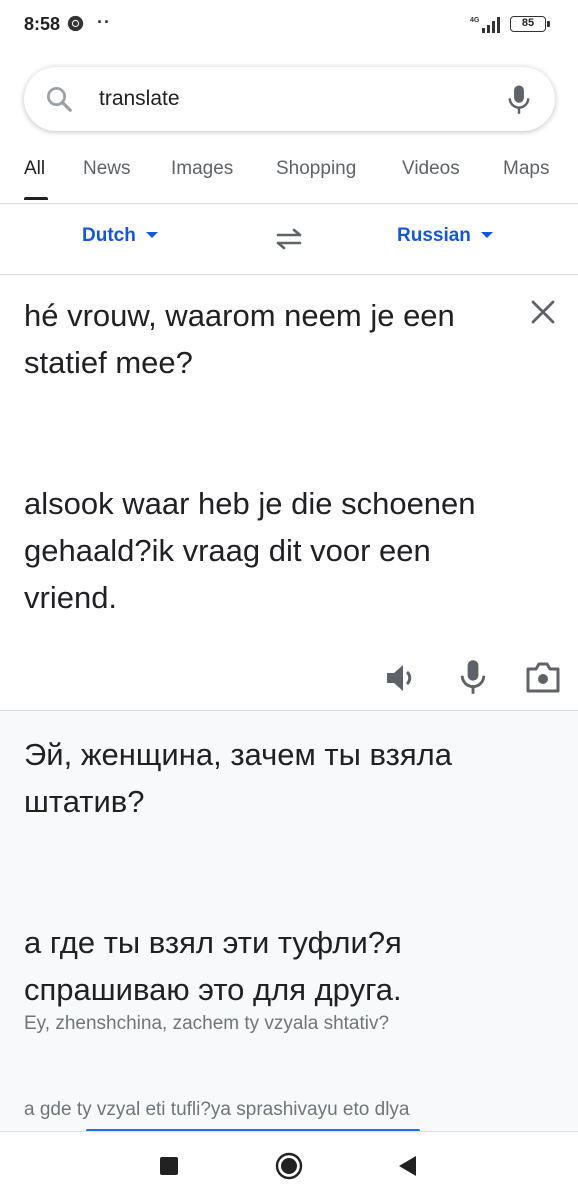 This screenshot has height=1201, width=578. I want to click on signal-icon: 4G, so click(485, 25).